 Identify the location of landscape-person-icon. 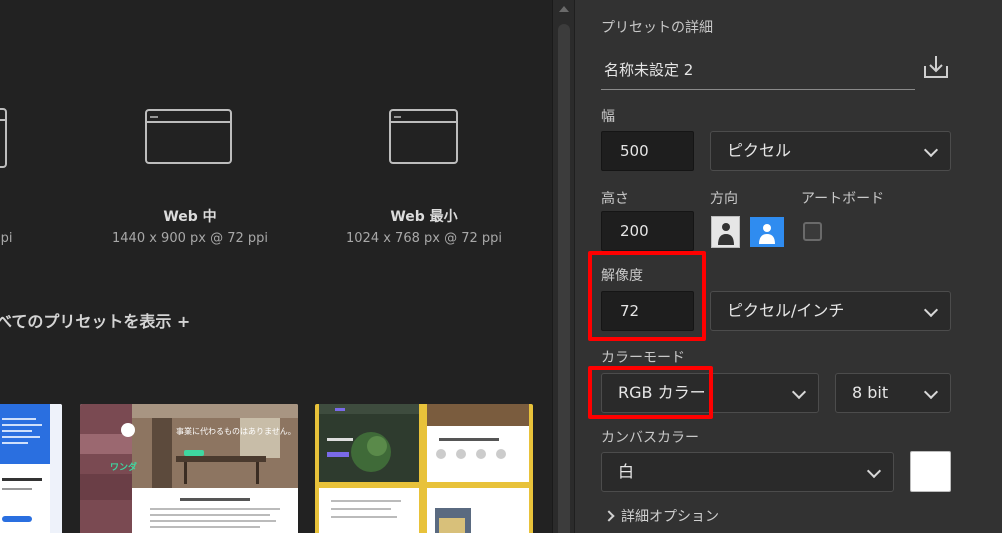
(767, 232).